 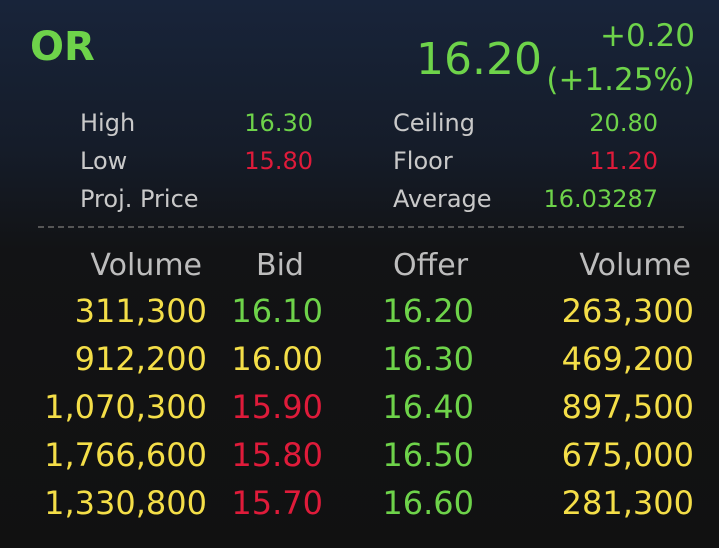 What do you see at coordinates (359, 460) in the screenshot?
I see `order-book-row: 1,766,600 15.80 16.50 675,000` at bounding box center [359, 460].